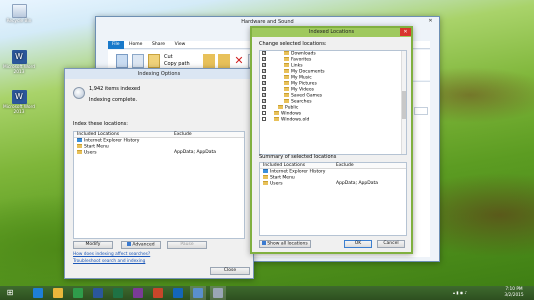  I want to click on quick-access-toolbar, so click(126, 32).